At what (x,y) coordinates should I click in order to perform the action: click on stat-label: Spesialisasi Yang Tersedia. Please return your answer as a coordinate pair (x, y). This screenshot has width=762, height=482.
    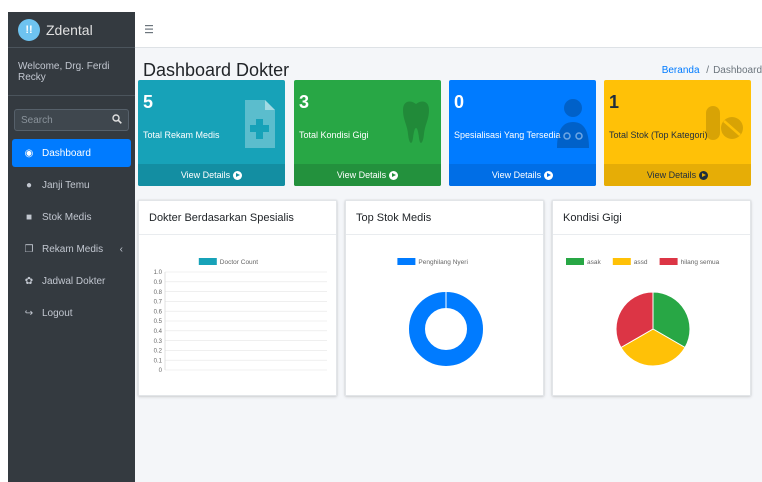
    Looking at the image, I should click on (507, 135).